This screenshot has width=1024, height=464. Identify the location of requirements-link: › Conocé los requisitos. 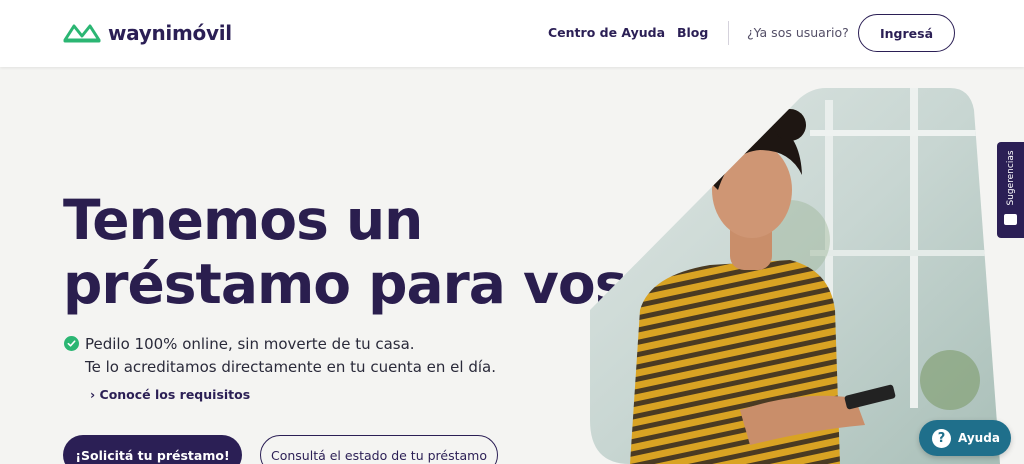
(170, 394).